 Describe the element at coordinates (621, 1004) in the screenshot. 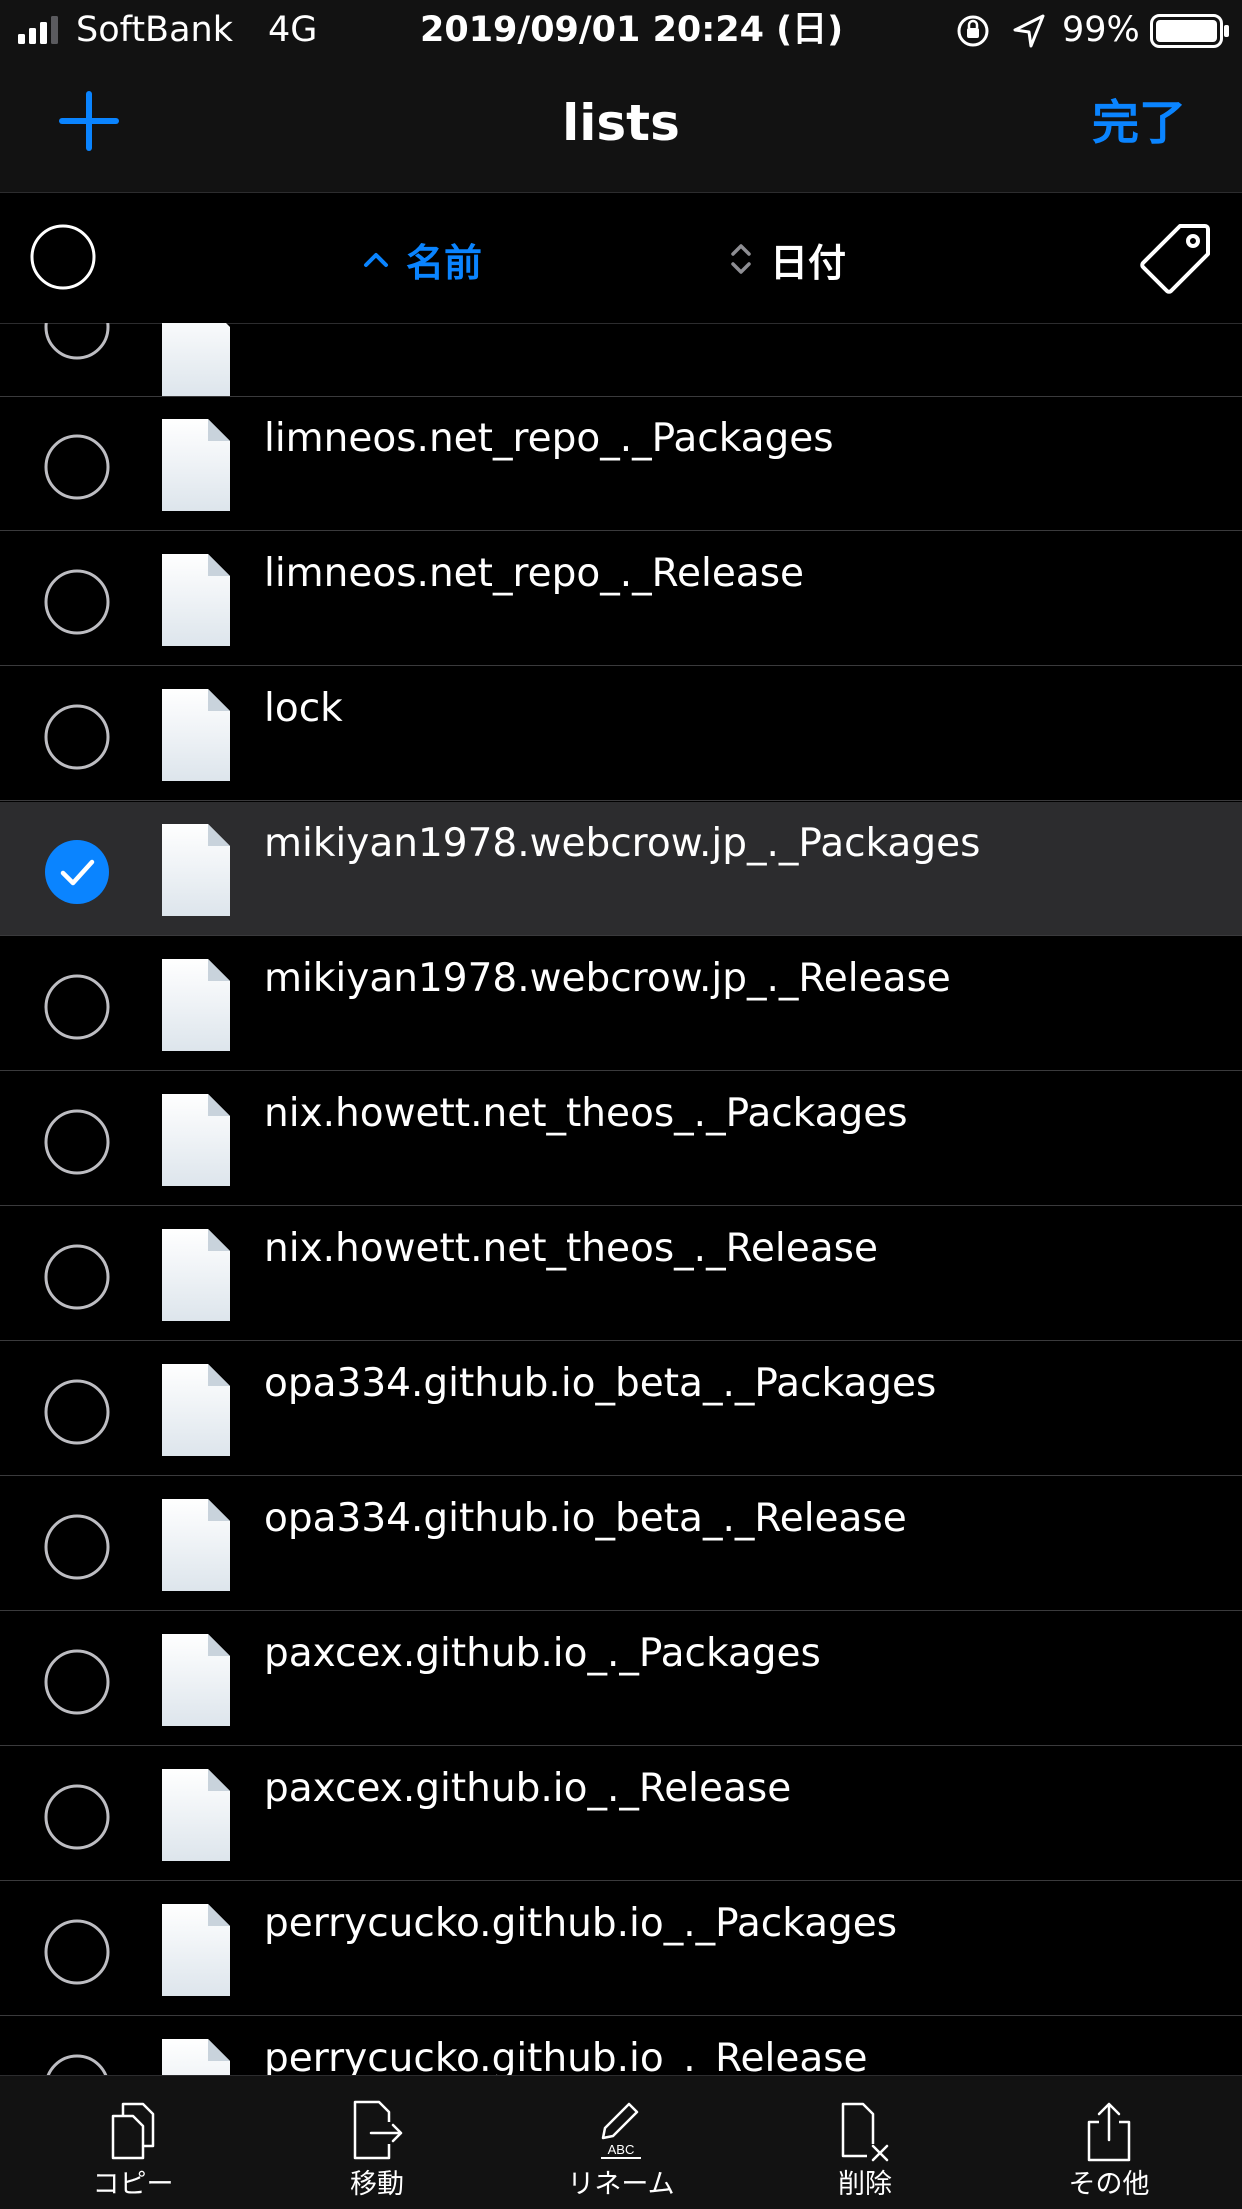

I see `list-item: mikiyan1978.webcrow.jp_._Release` at that location.